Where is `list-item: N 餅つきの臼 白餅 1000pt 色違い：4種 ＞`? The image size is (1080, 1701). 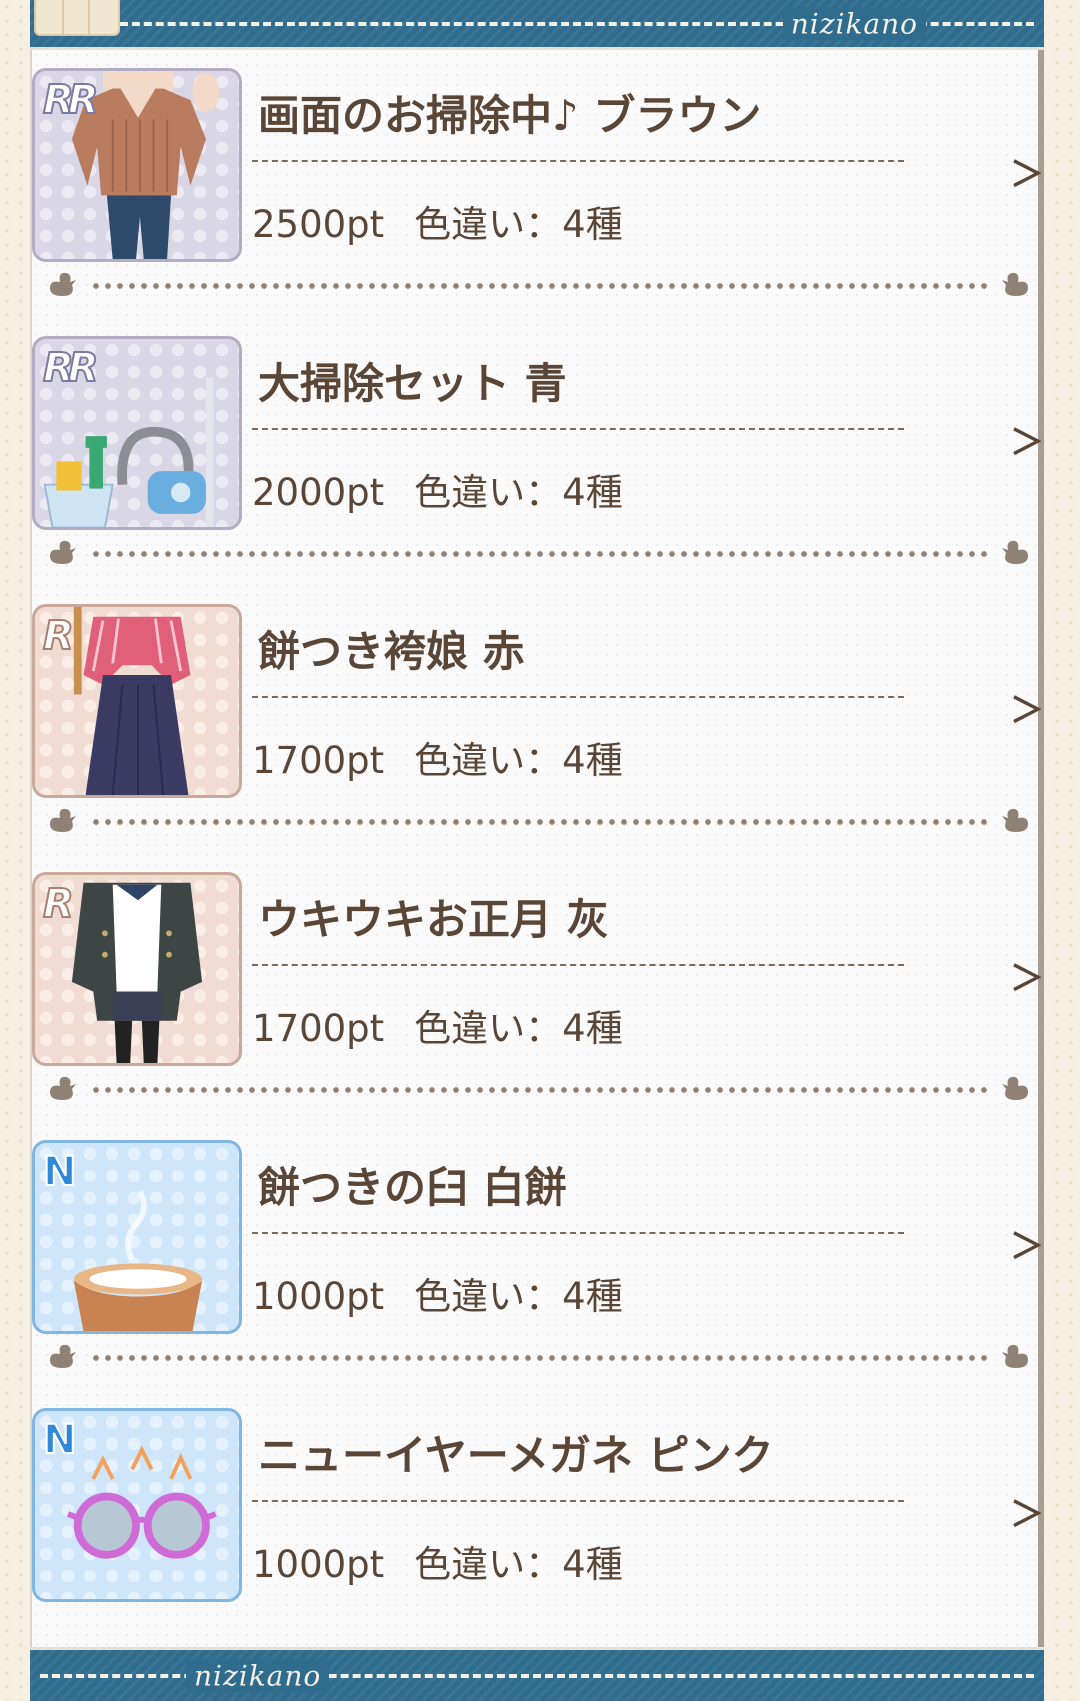
list-item: N 餅つきの臼 白餅 1000pt 色違い：4種 ＞ is located at coordinates (537, 1270).